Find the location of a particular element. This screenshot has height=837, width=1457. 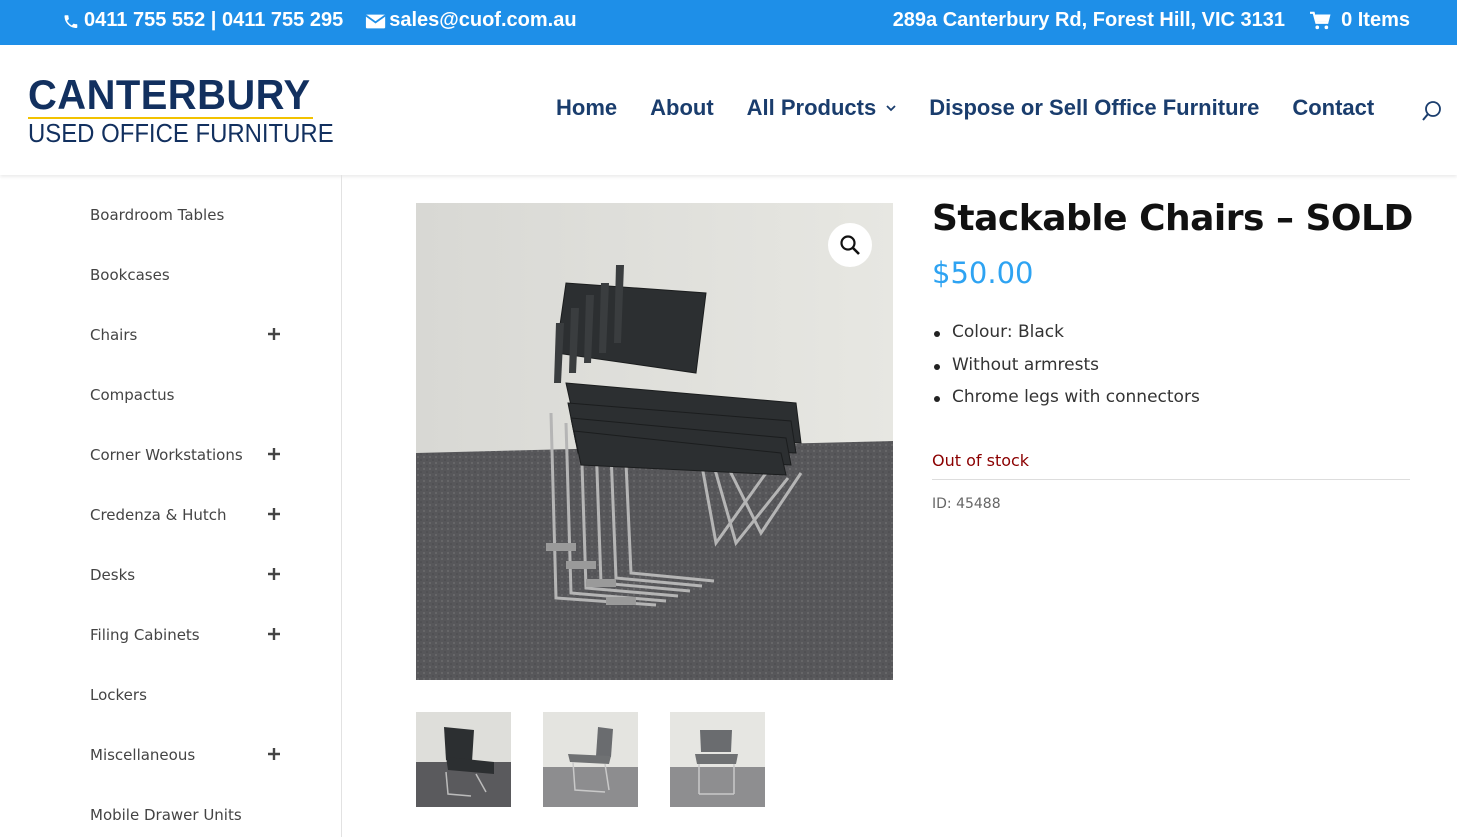

feature-item: Without armrests is located at coordinates (1067, 371).